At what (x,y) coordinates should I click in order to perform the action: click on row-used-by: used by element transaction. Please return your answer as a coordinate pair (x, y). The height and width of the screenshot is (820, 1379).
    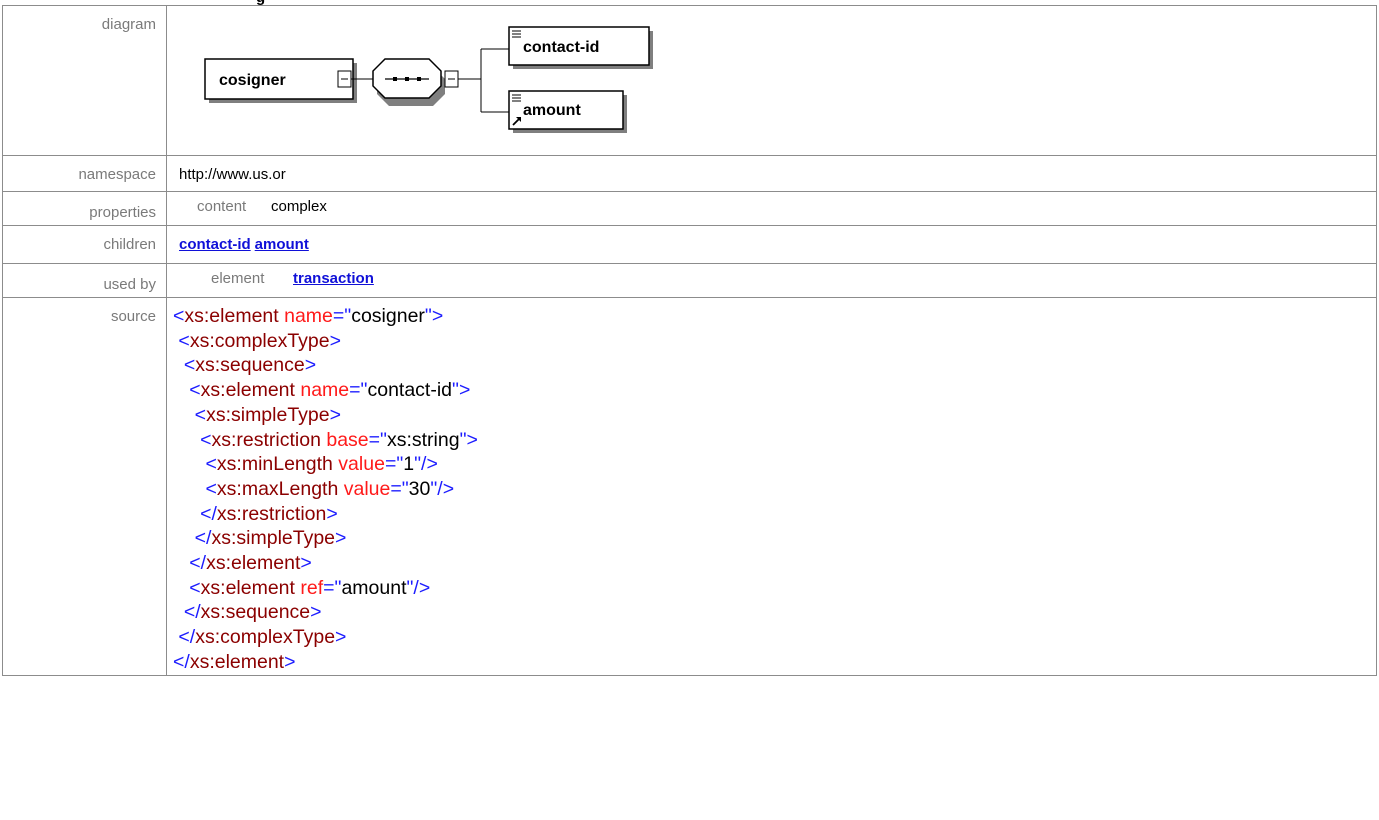
    Looking at the image, I should click on (689, 280).